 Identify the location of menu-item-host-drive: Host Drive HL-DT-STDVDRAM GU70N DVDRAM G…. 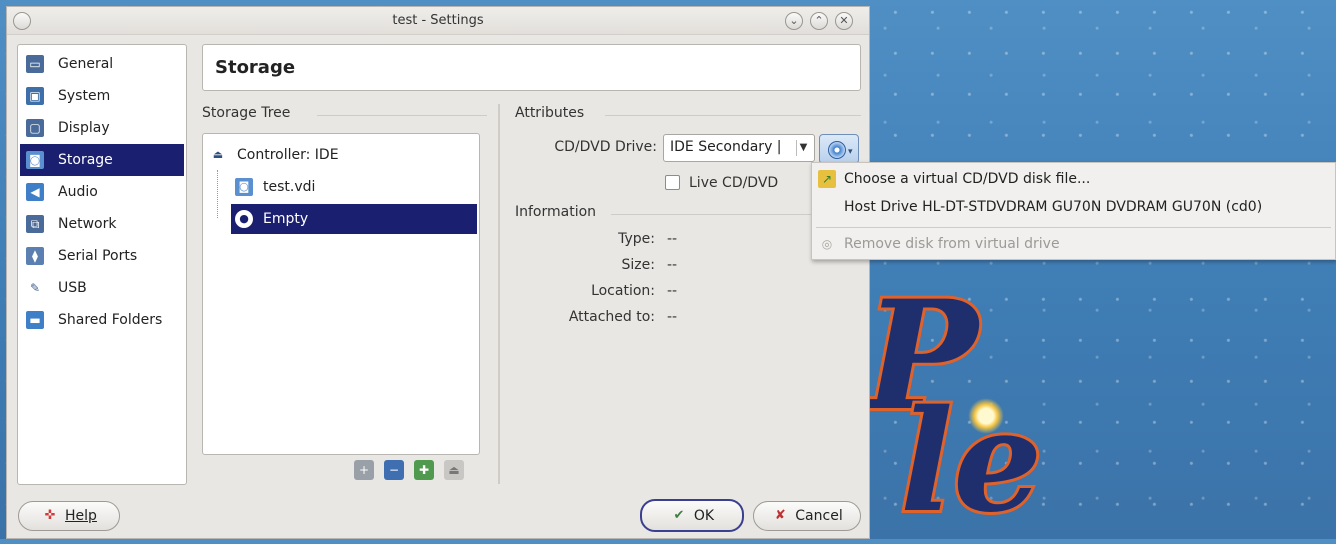
(1073, 207).